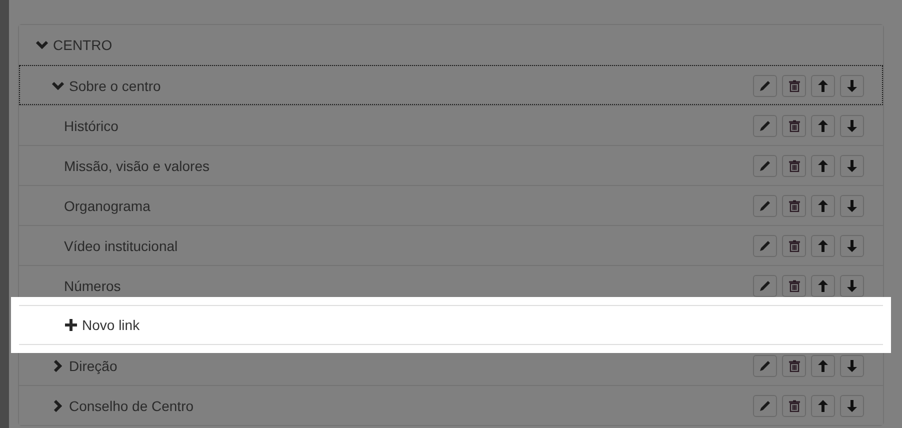 The width and height of the screenshot is (902, 428). I want to click on link-label: Números, so click(93, 286).